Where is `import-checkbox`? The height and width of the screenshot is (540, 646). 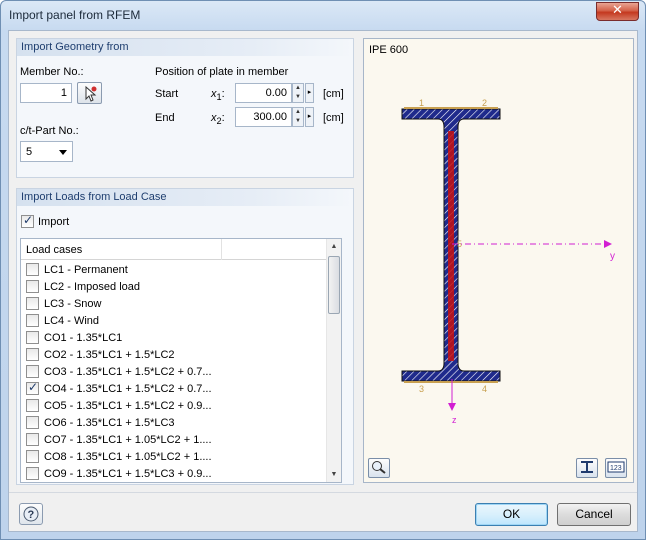
import-checkbox is located at coordinates (27, 220).